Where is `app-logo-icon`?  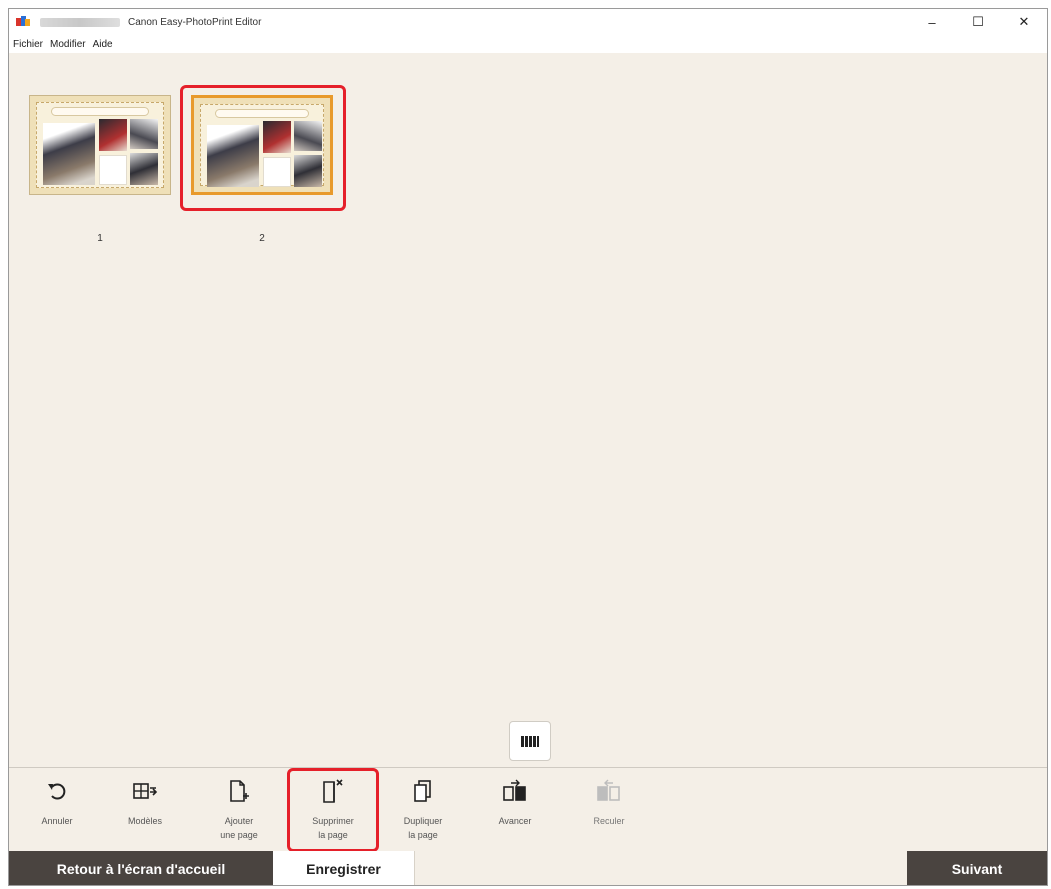
app-logo-icon is located at coordinates (23, 22).